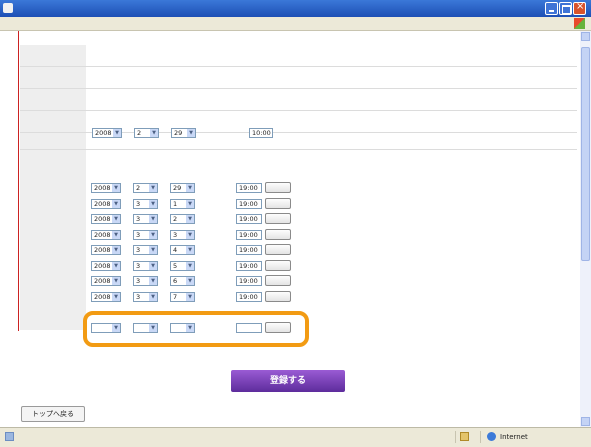  I want to click on scroll-down-arrow, so click(585, 421).